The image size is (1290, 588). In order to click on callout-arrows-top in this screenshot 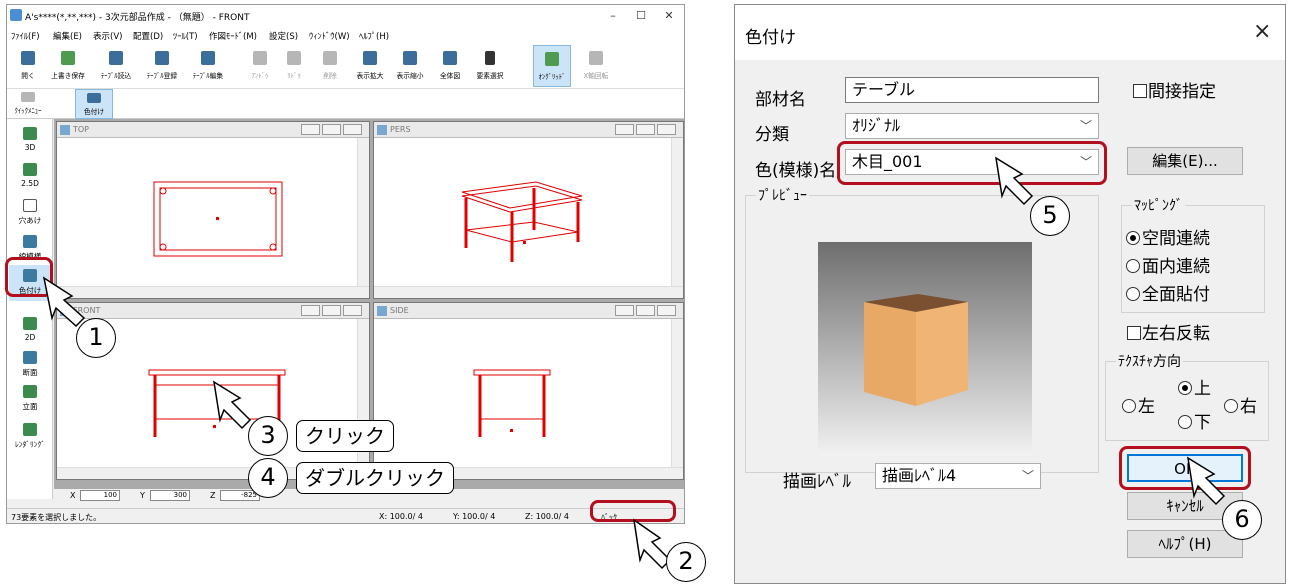, I will do `click(1110, 331)`.